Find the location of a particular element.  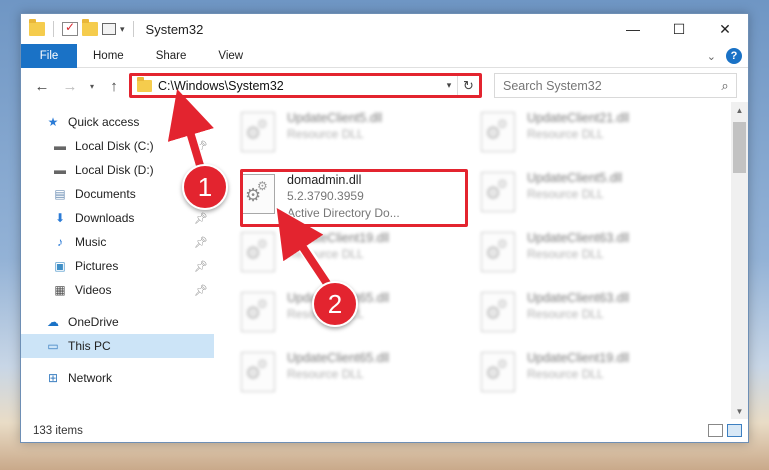

callout-step-1: 1 is located at coordinates (205, 187).